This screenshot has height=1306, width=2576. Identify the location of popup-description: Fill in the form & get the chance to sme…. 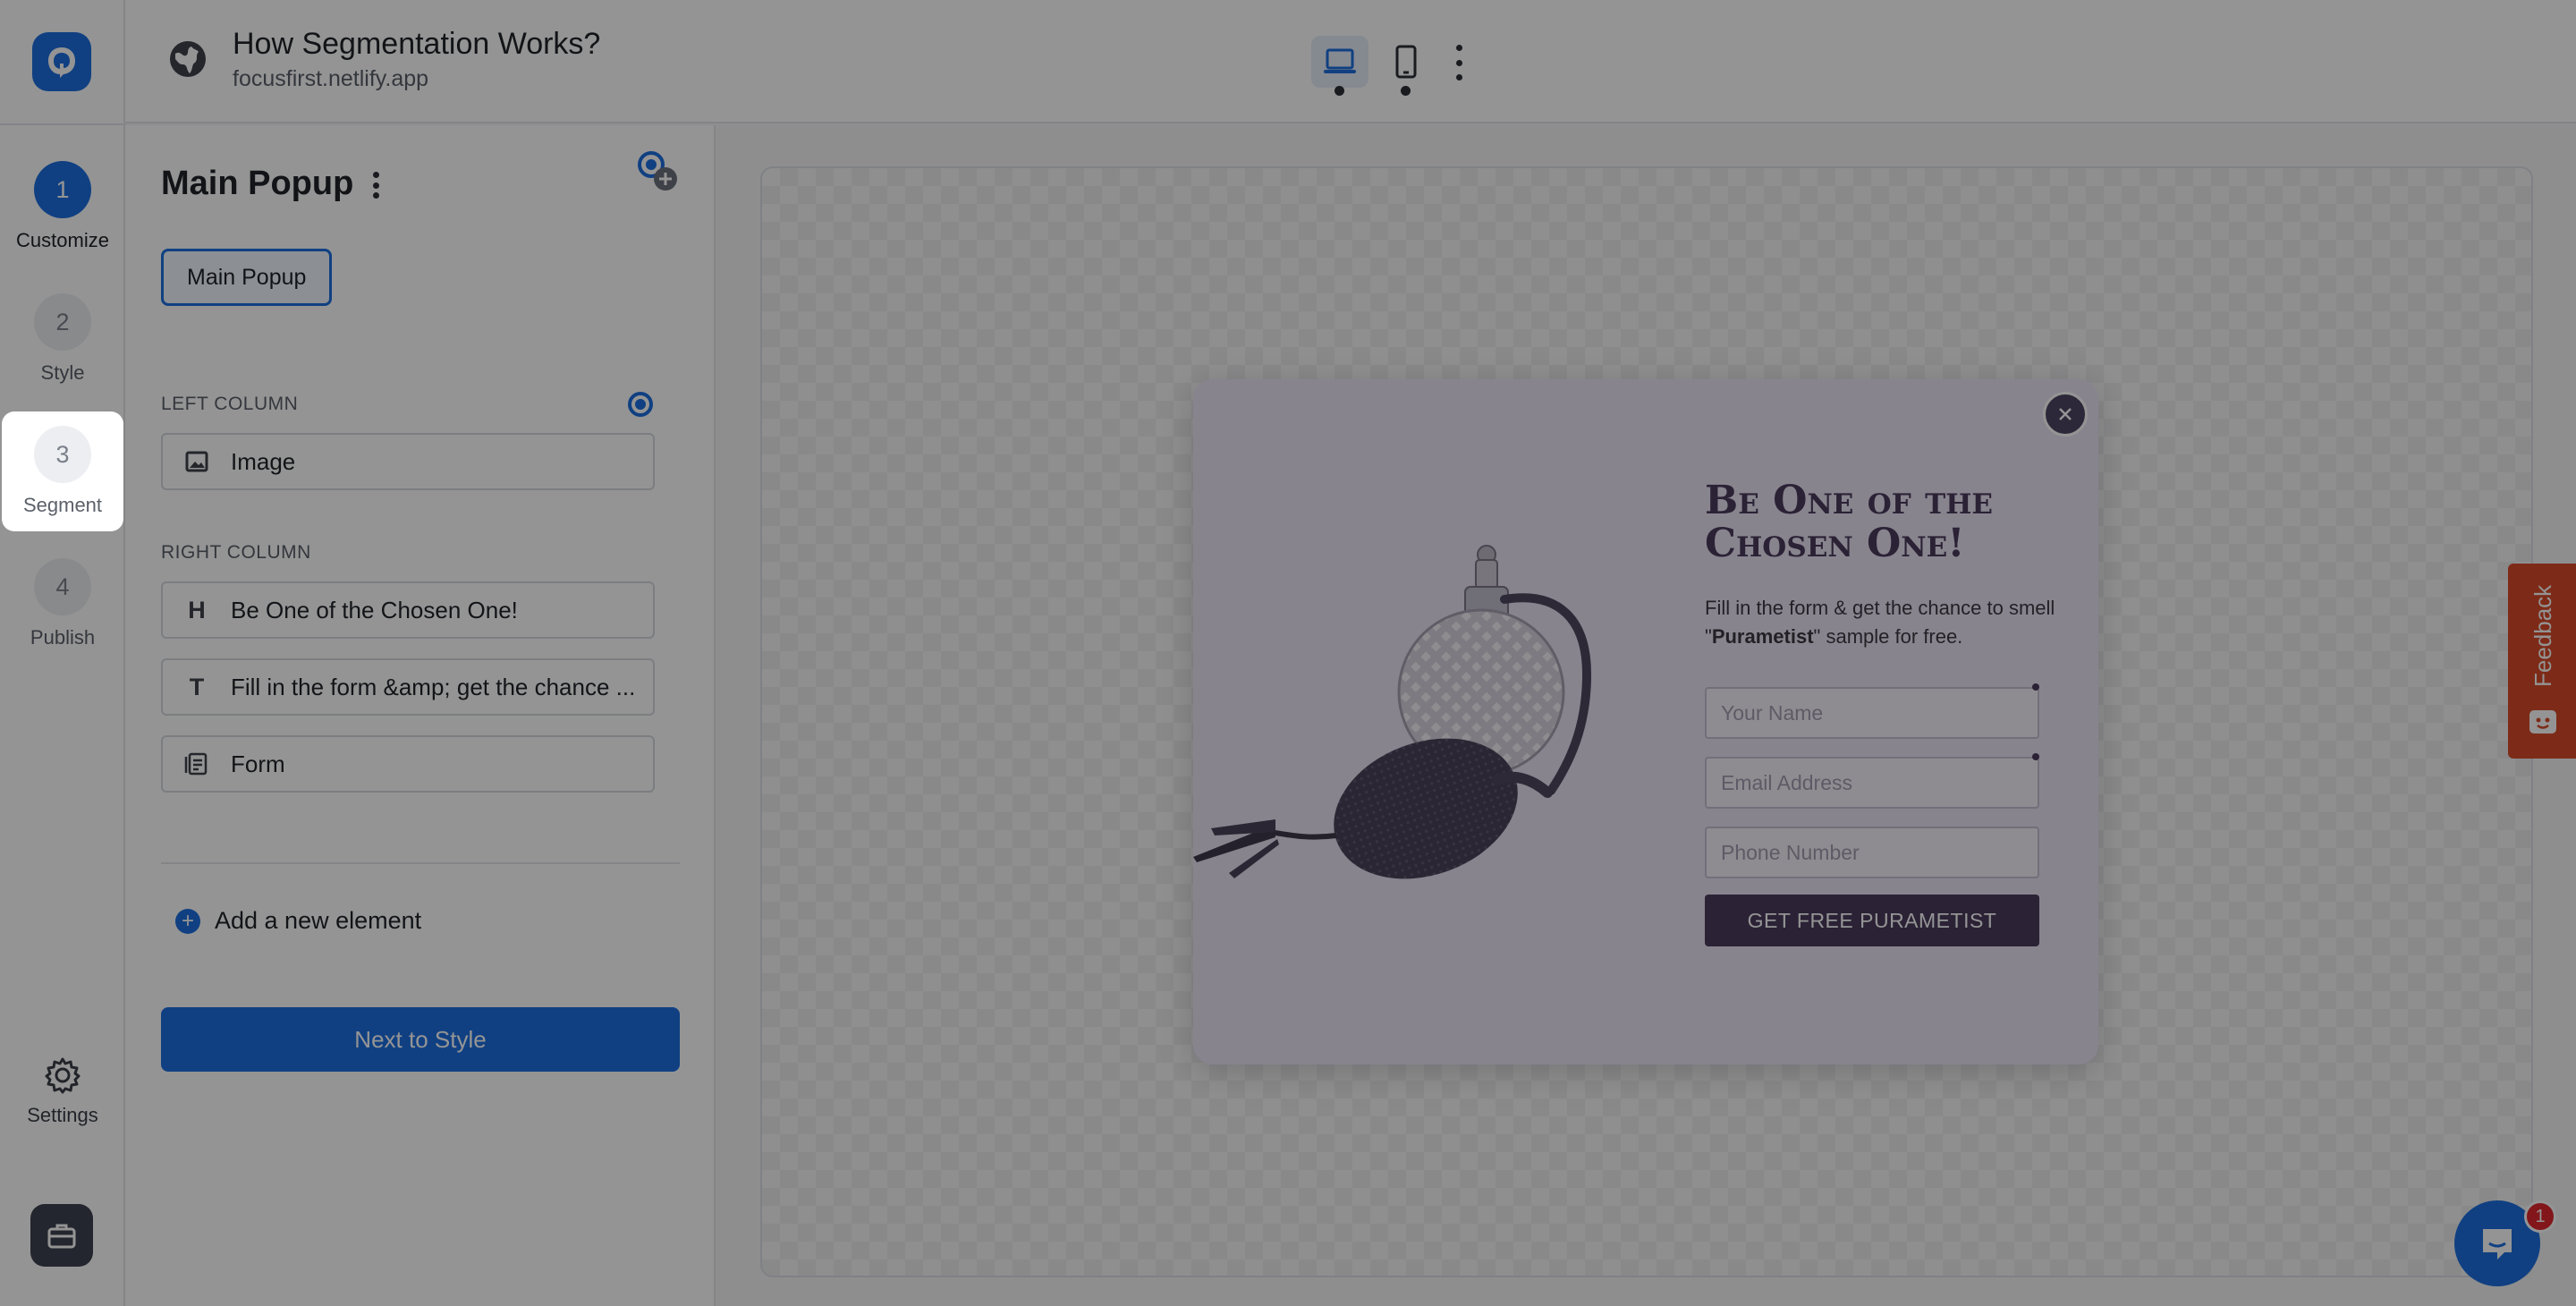
(1884, 622).